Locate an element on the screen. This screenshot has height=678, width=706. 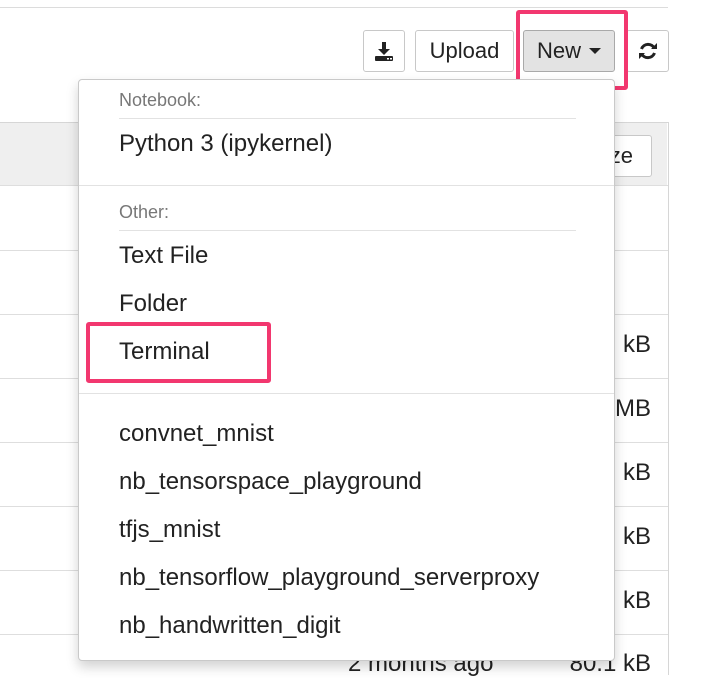
upload-button-label: Upload is located at coordinates (464, 50).